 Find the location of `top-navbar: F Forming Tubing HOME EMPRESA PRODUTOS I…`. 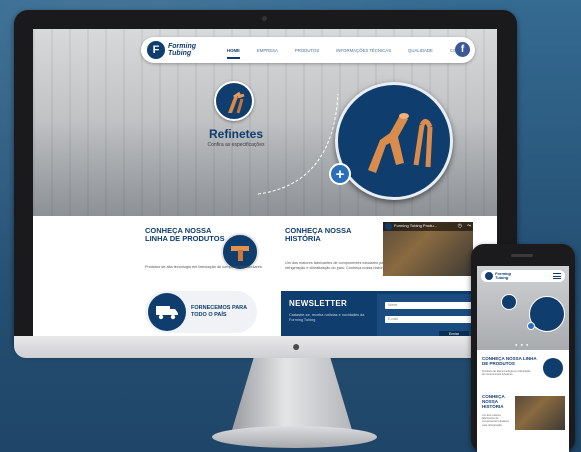

top-navbar: F Forming Tubing HOME EMPRESA PRODUTOS I… is located at coordinates (308, 50).